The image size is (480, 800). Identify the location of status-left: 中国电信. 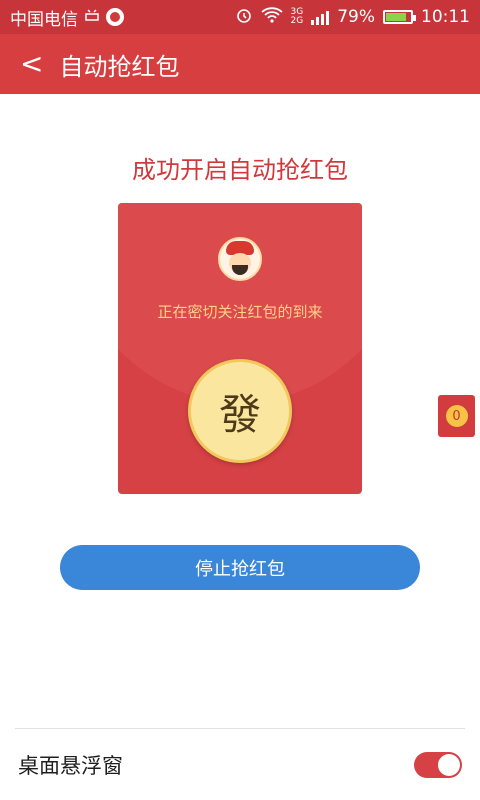
(67, 17).